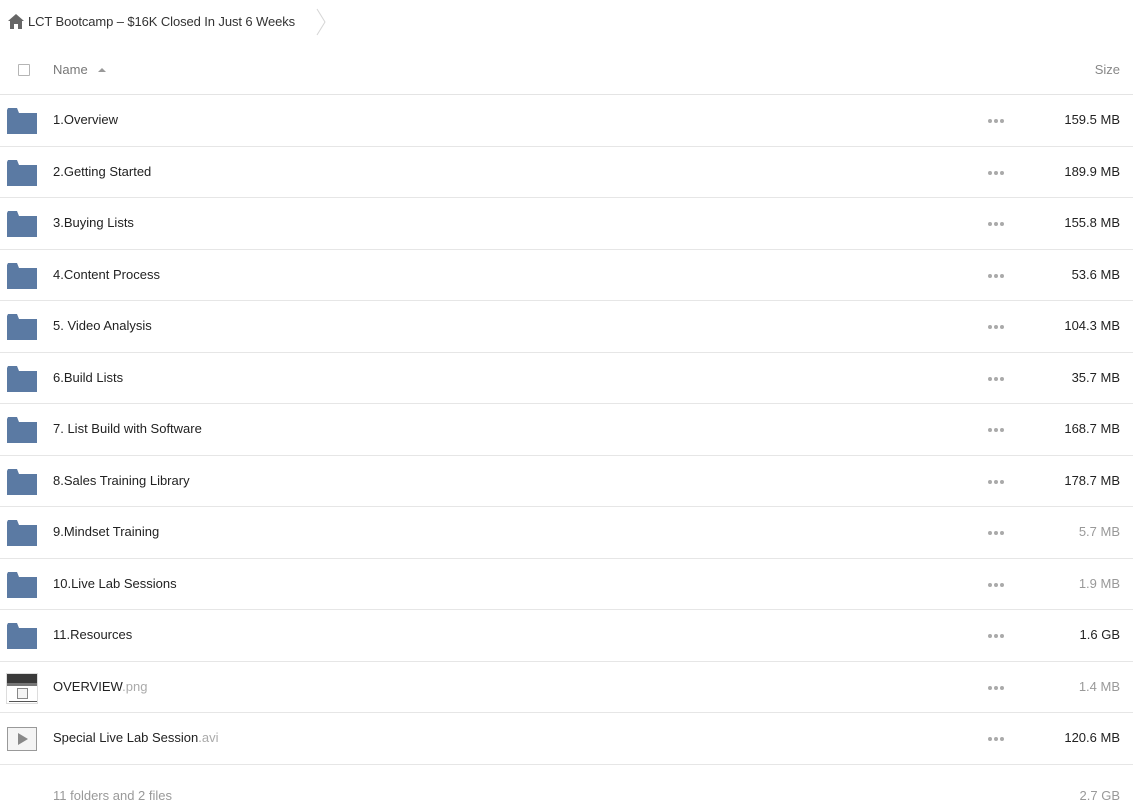 The height and width of the screenshot is (810, 1133). I want to click on item-name: 2.Getting Started, so click(102, 171).